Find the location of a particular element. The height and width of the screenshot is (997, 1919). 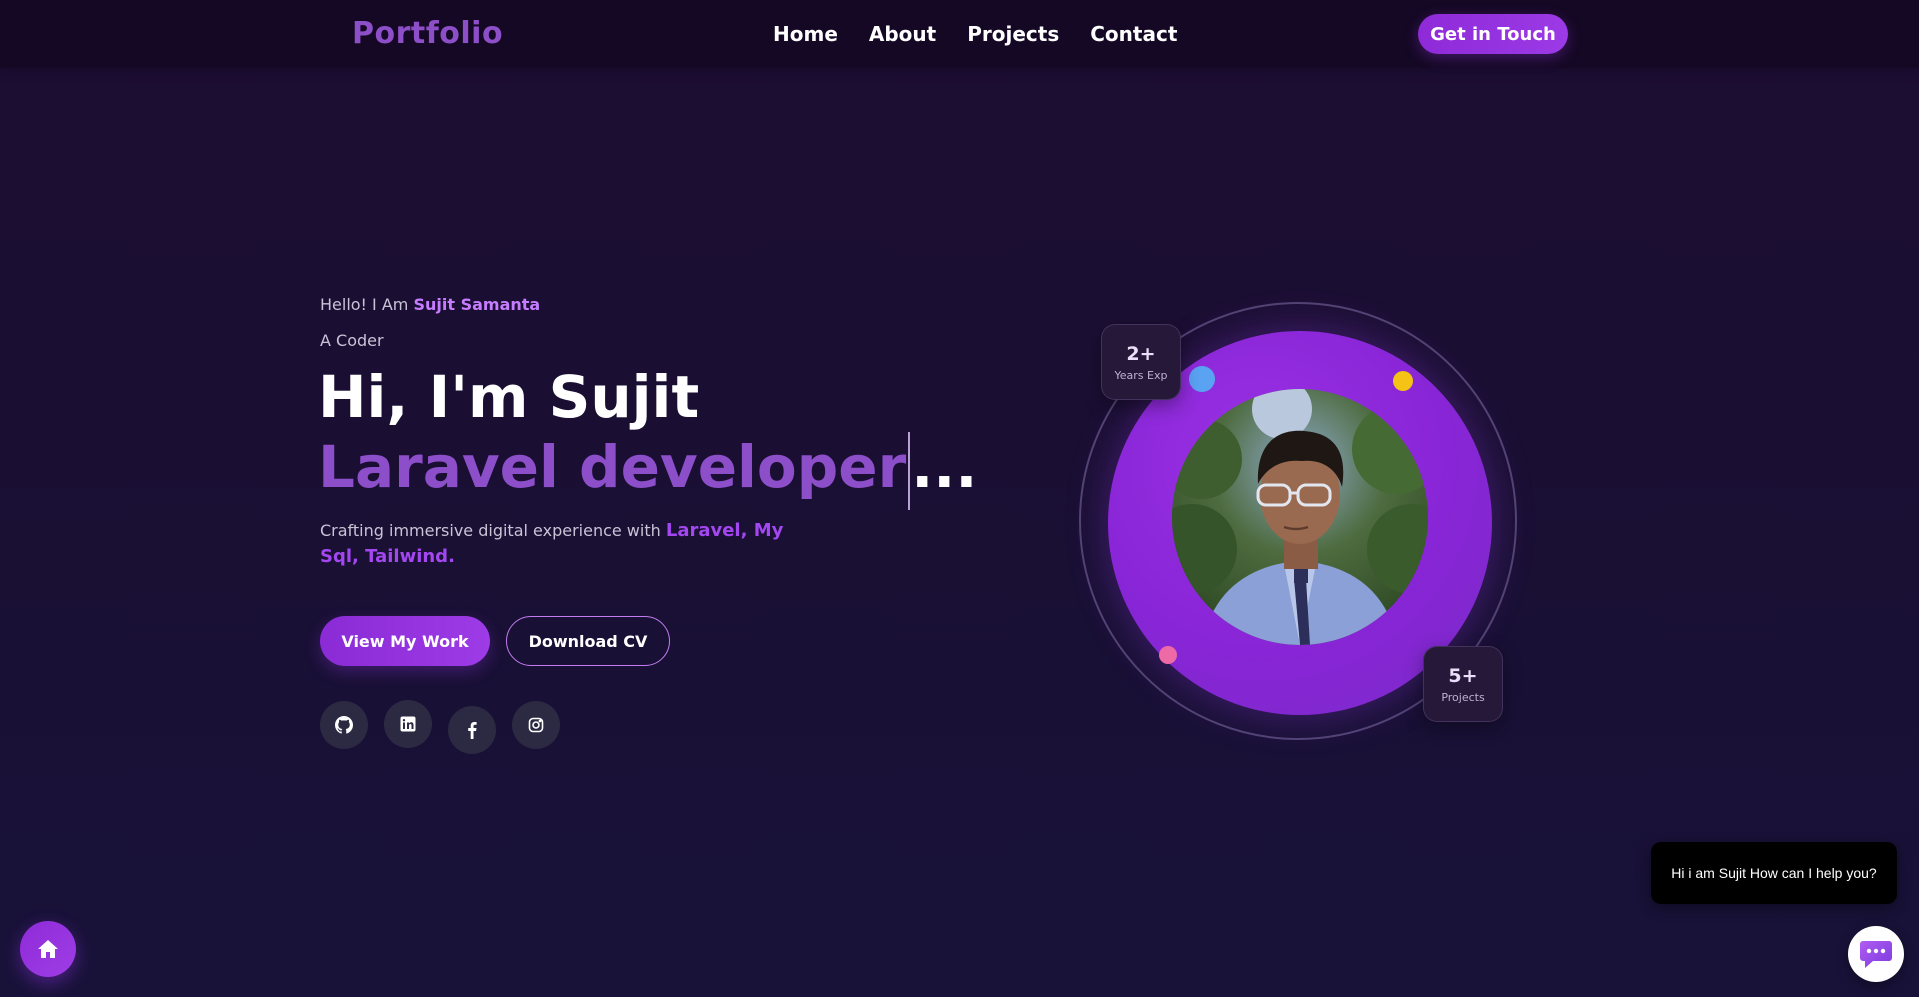

chat-open-button is located at coordinates (1876, 954).